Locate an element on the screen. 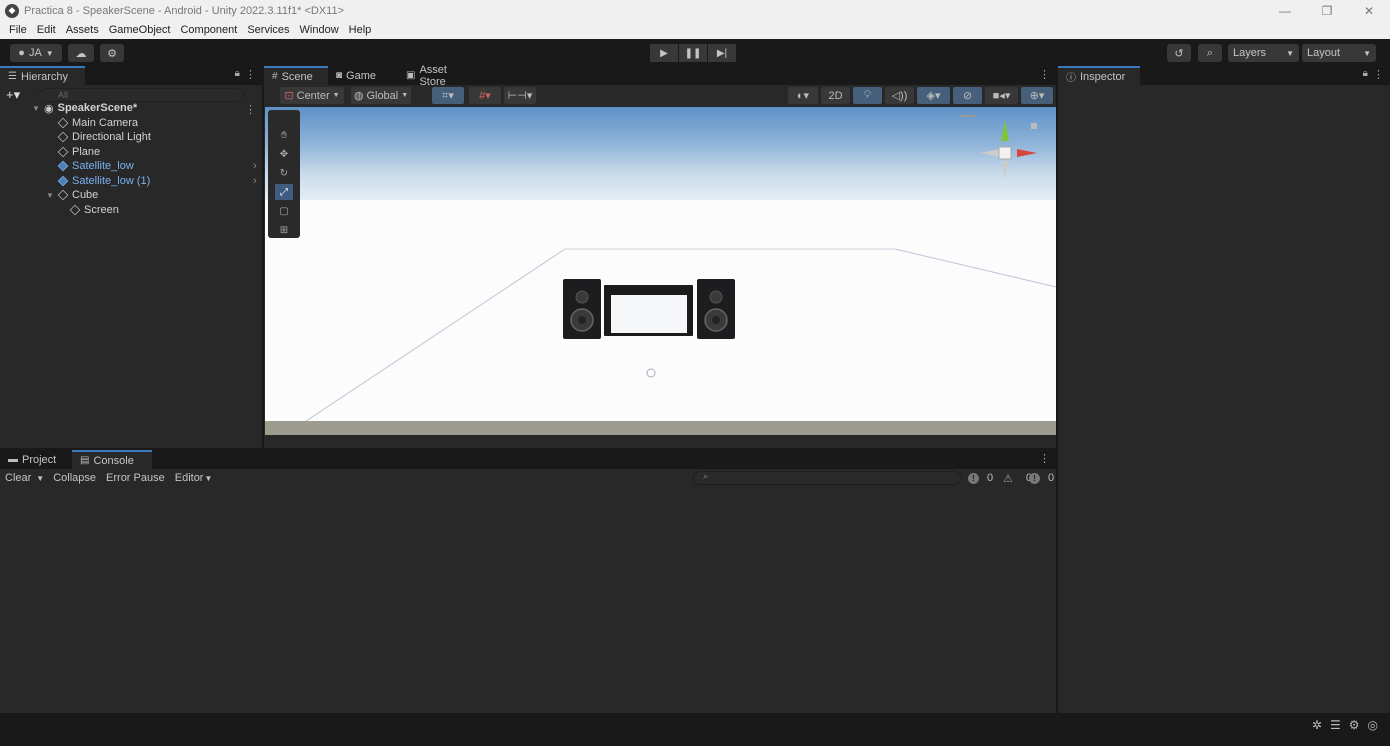  tab-hierarchy: ☰ Hierarchy is located at coordinates (42, 75).